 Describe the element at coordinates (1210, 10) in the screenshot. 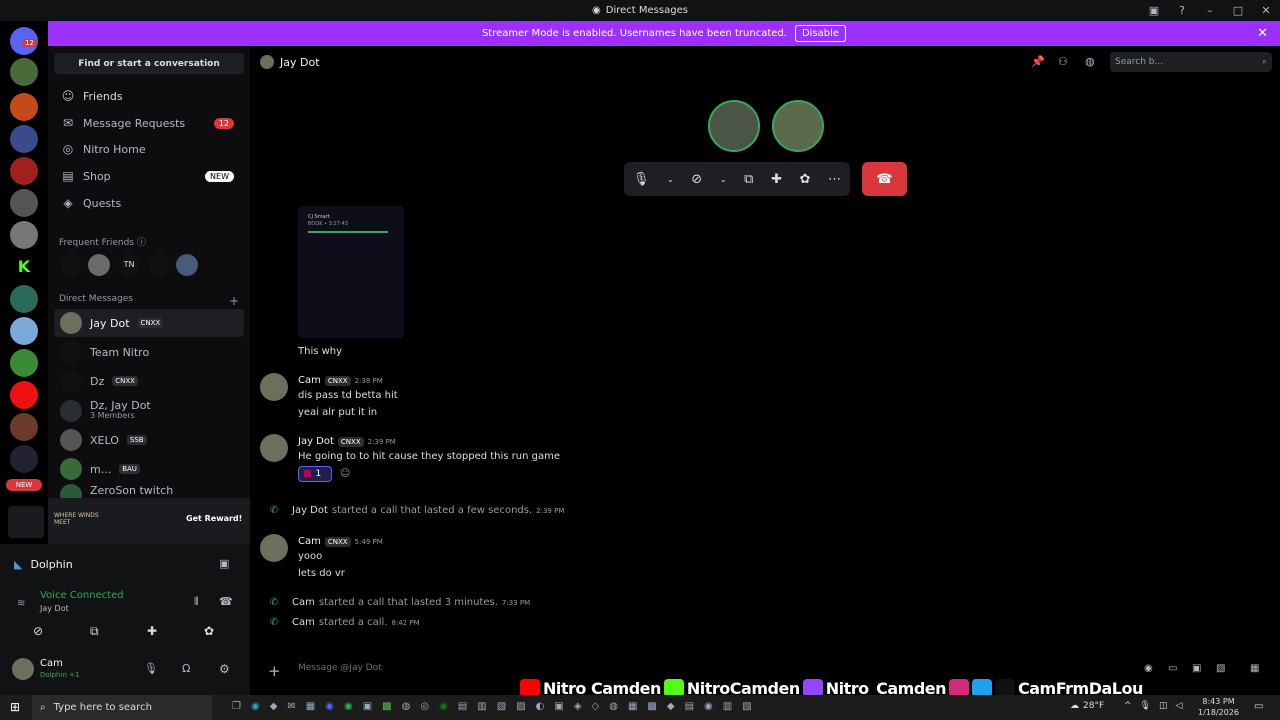

I see `minimize-button: –` at that location.